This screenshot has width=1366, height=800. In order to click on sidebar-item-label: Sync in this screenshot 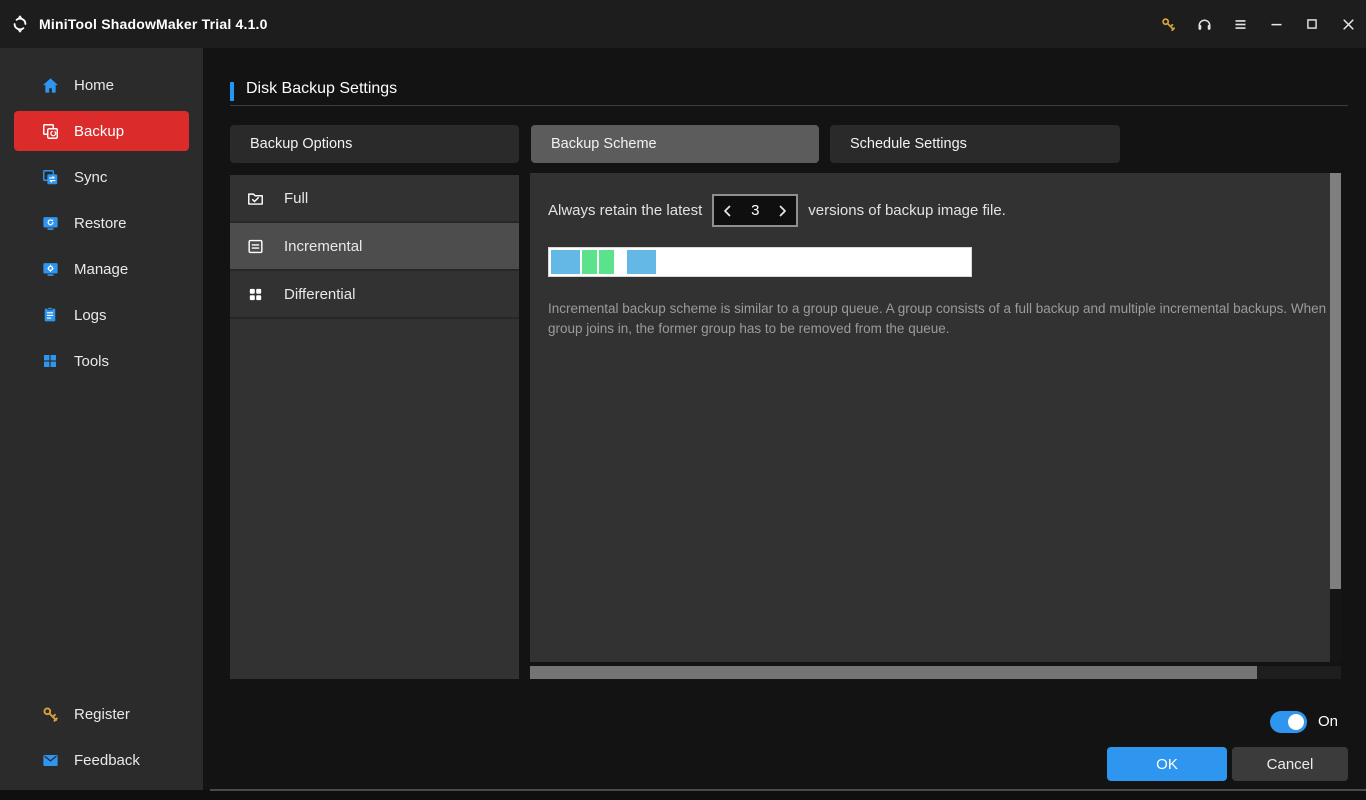, I will do `click(91, 177)`.